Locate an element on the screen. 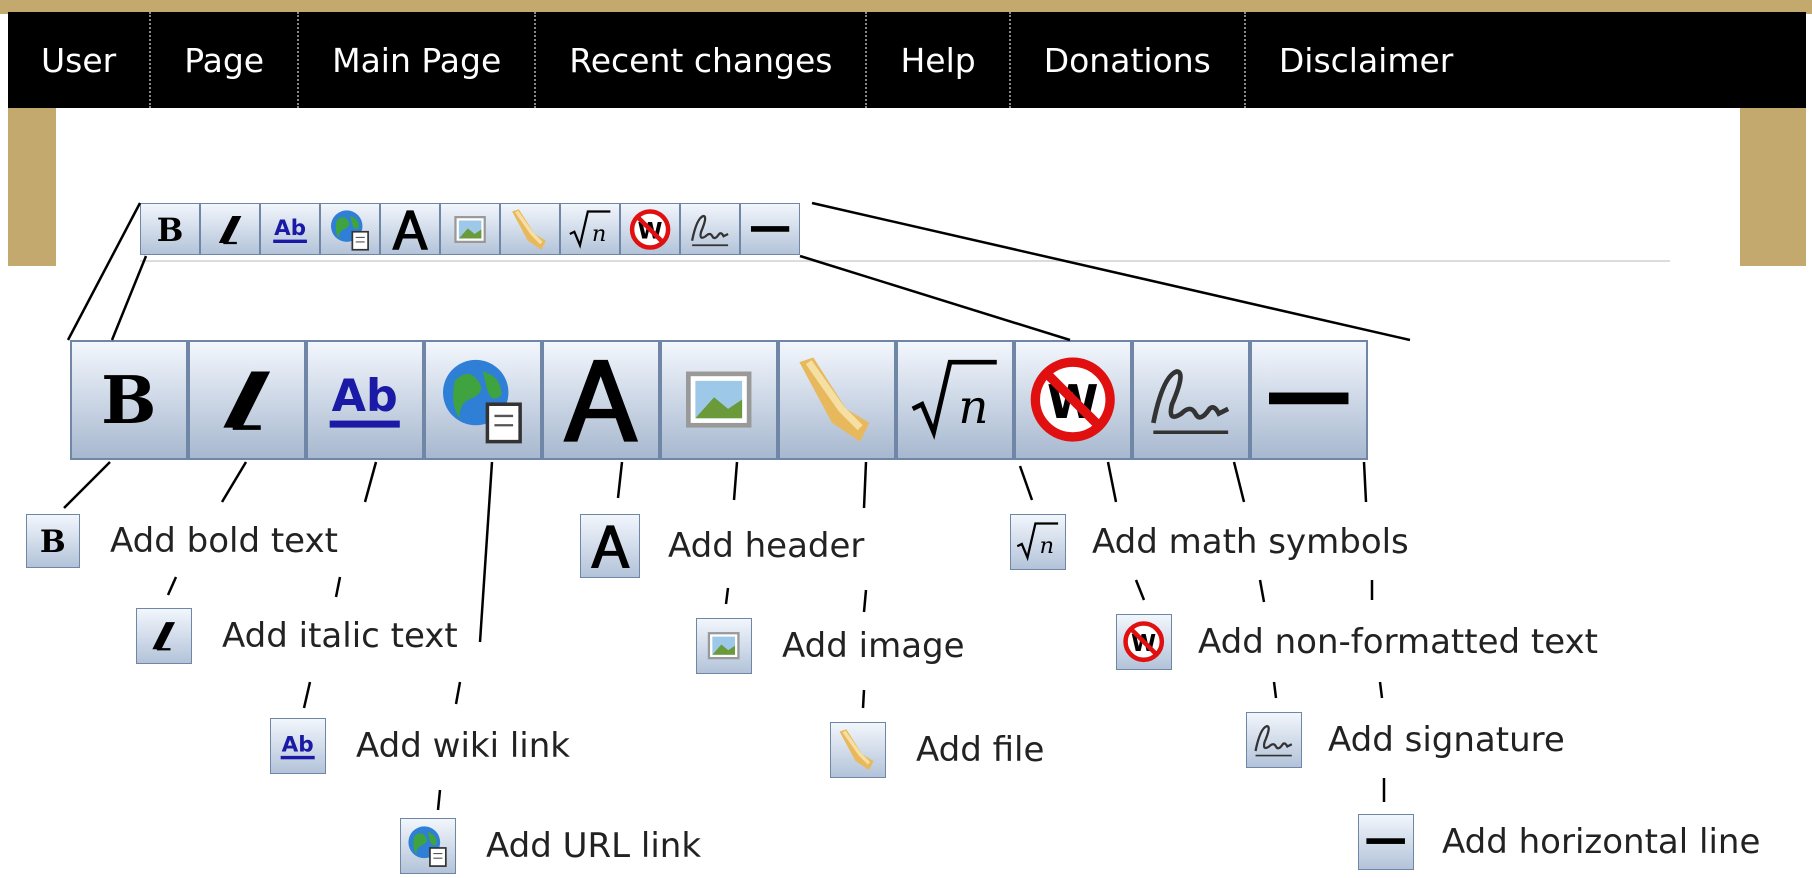 This screenshot has width=1812, height=878. small-file-button is located at coordinates (530, 229).